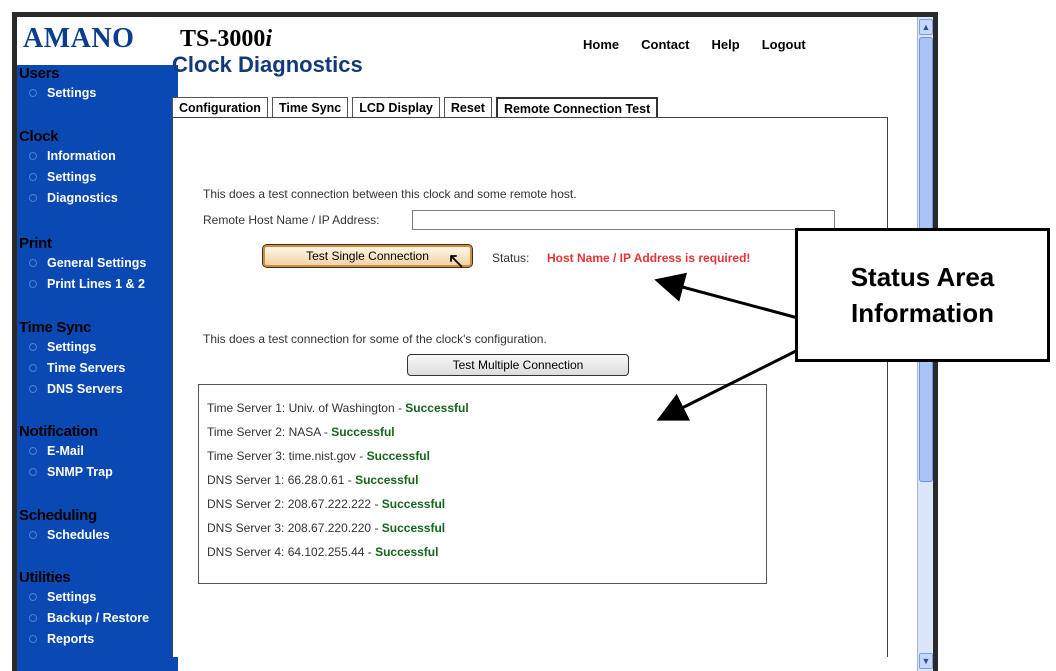  Describe the element at coordinates (65, 450) in the screenshot. I see `sidebar-item-label: E-Mail` at that location.